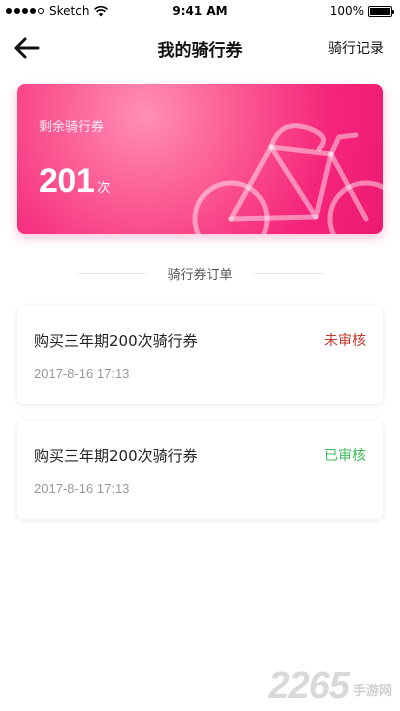 The width and height of the screenshot is (400, 711). What do you see at coordinates (381, 11) in the screenshot?
I see `battery-icon` at bounding box center [381, 11].